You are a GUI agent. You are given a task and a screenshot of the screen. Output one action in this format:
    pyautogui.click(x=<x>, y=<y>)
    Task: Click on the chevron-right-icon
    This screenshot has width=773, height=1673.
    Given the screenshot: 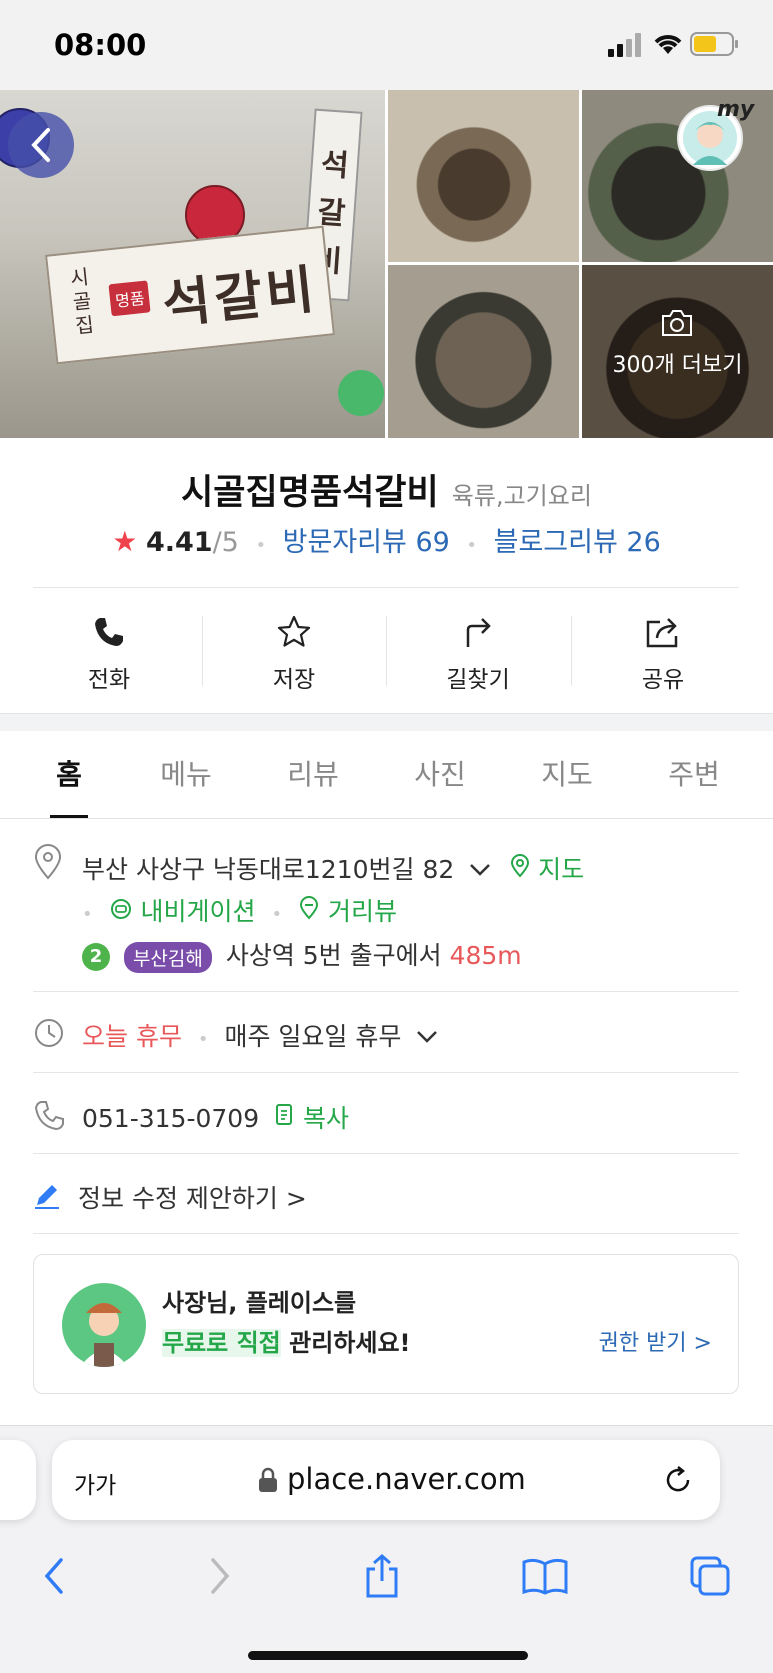 What is the action you would take?
    pyautogui.click(x=220, y=1576)
    